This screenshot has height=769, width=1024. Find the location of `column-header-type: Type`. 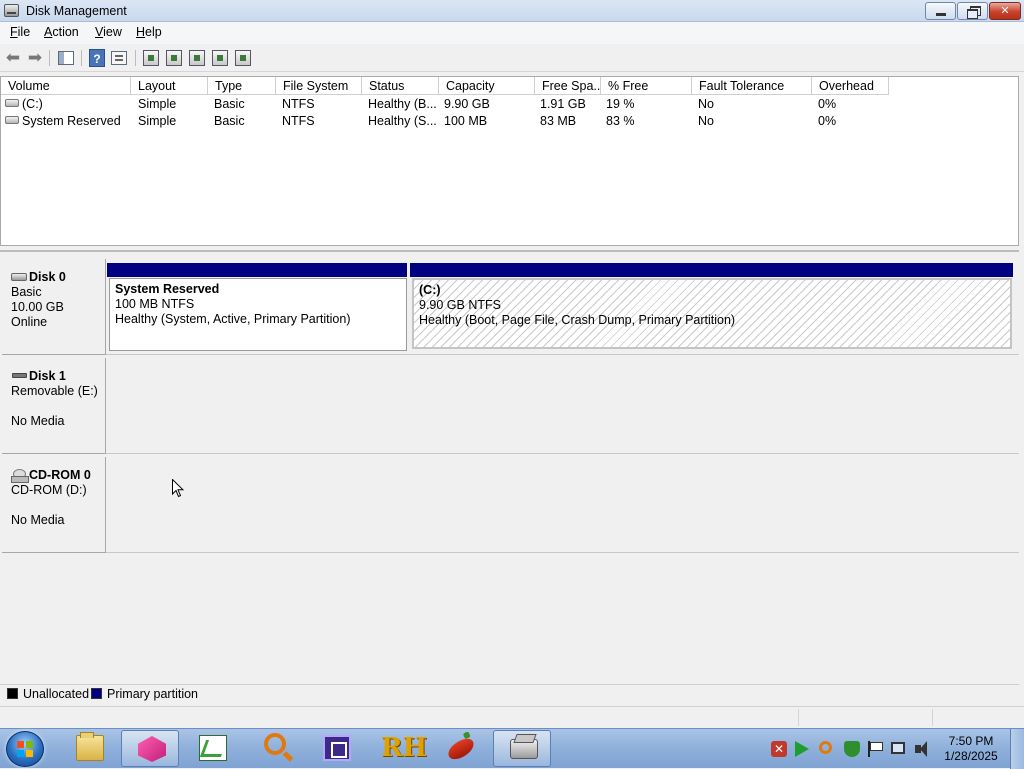

column-header-type: Type is located at coordinates (242, 86).